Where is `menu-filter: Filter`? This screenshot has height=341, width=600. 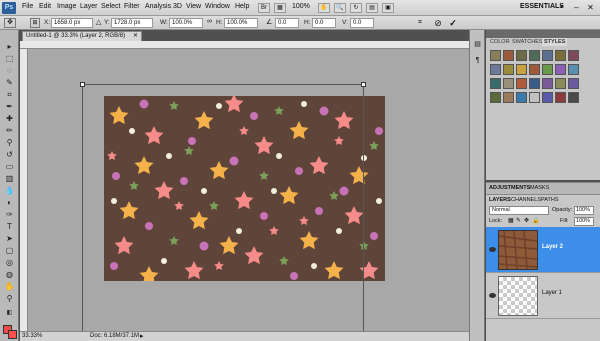 menu-filter: Filter is located at coordinates (132, 6).